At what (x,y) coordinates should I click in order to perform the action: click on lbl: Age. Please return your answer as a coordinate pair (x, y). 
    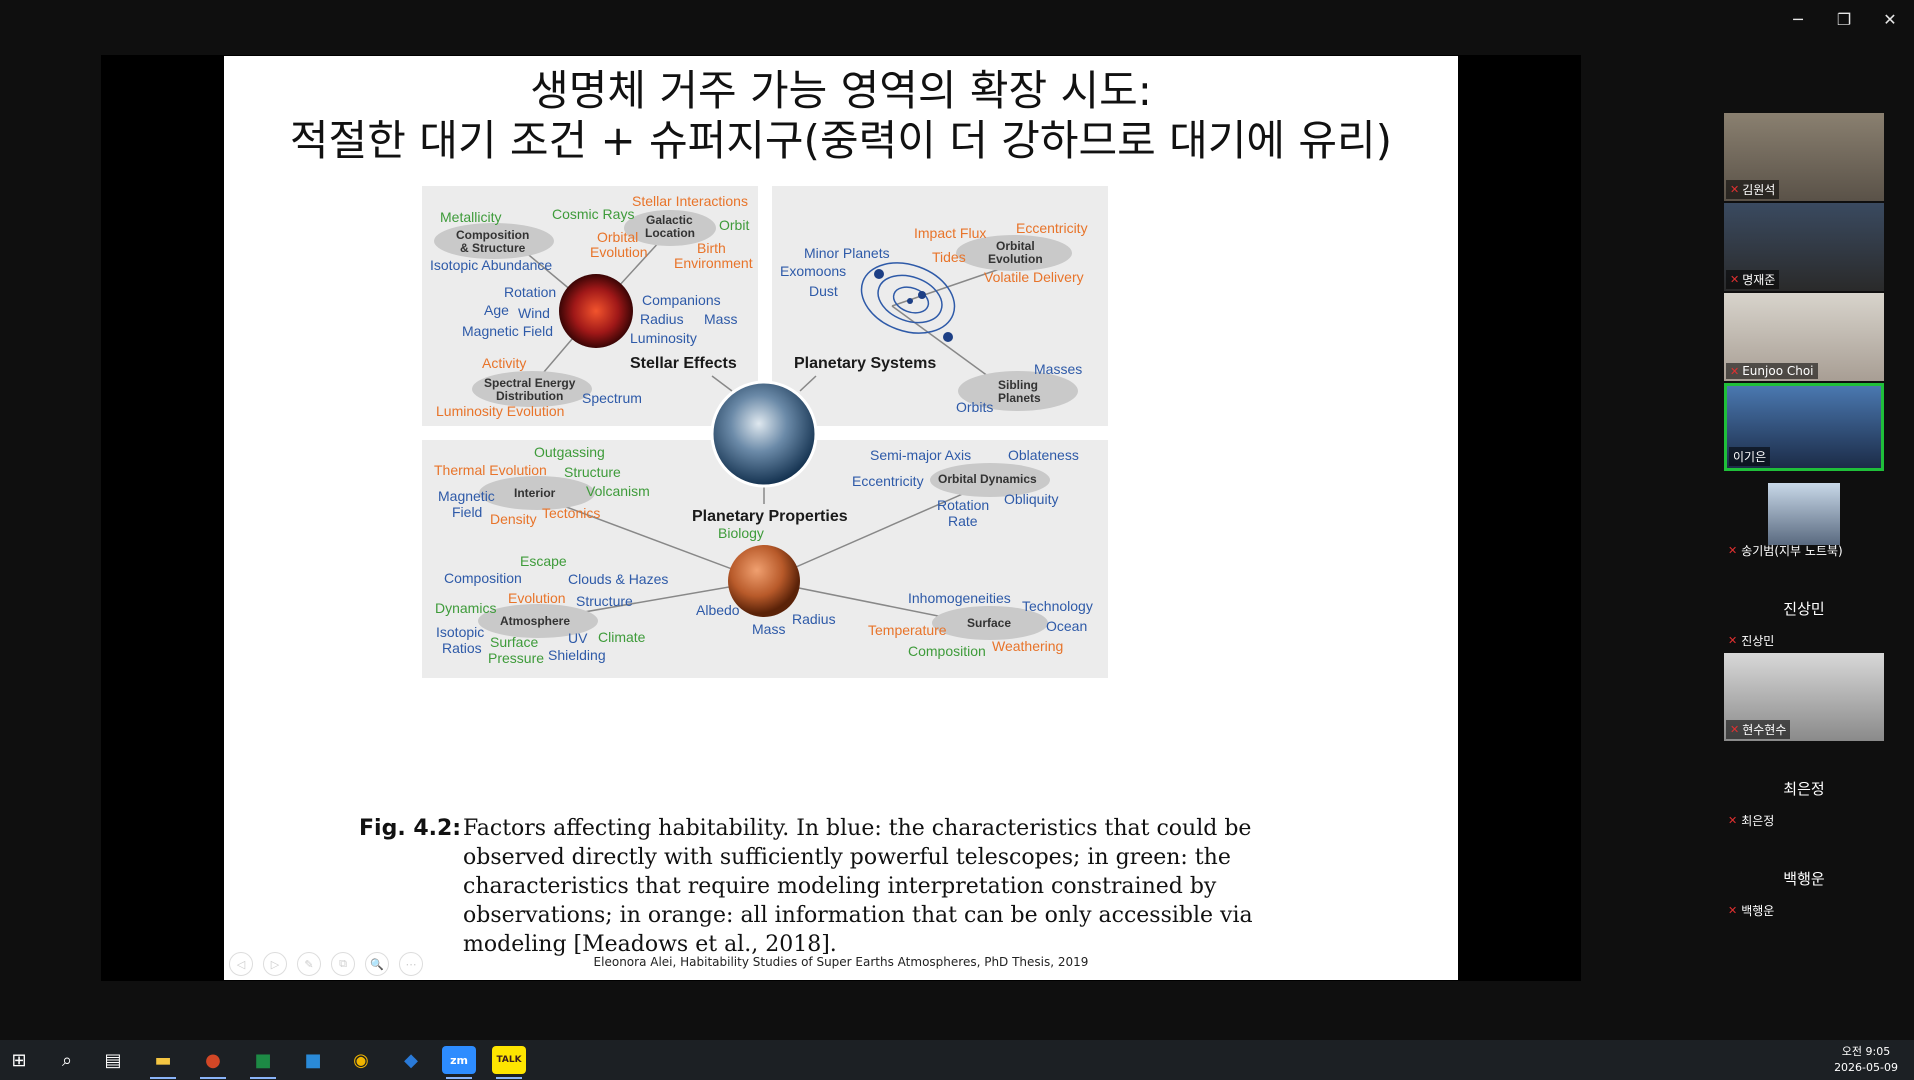
    Looking at the image, I should click on (496, 310).